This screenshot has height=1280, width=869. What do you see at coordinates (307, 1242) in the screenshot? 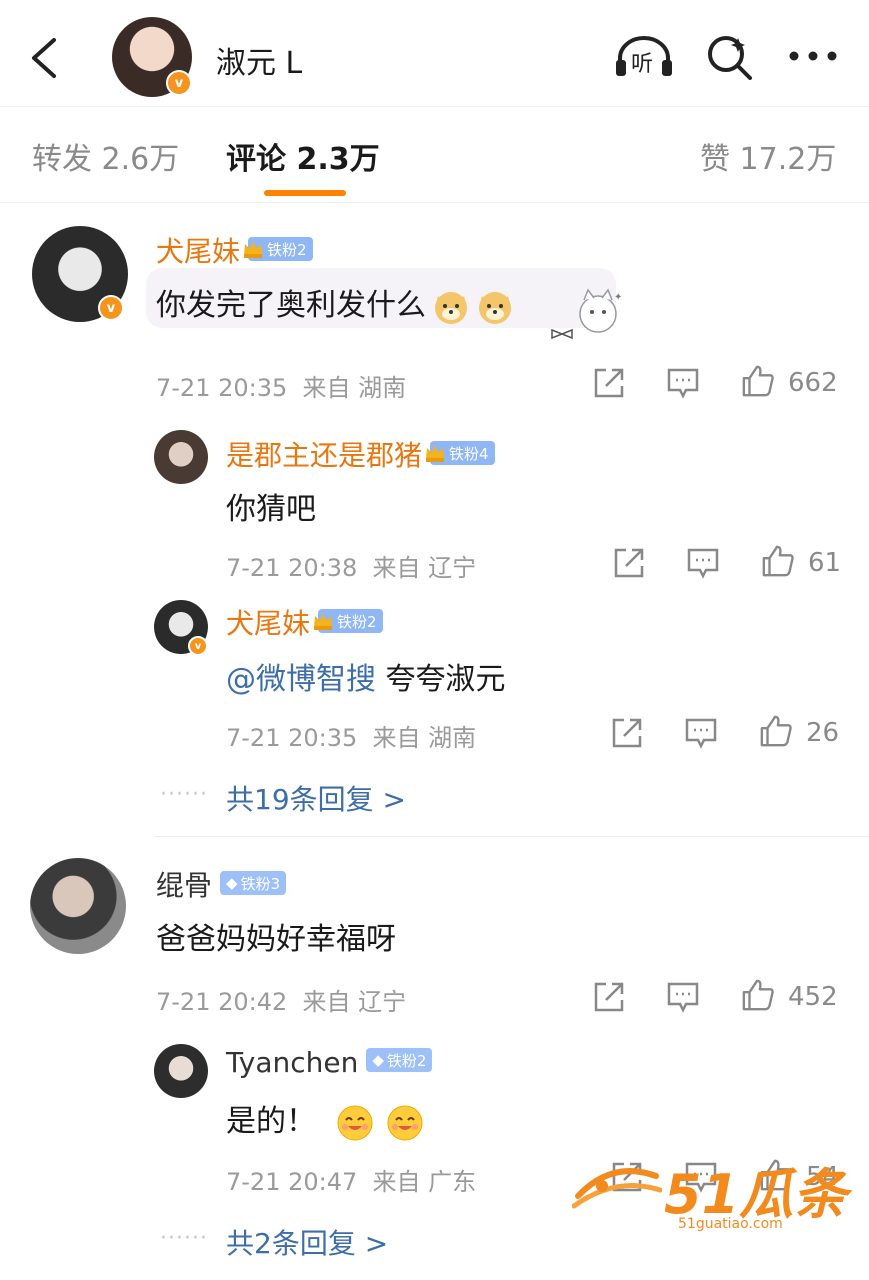
I see `view-replies-link: 共2条回复 >` at bounding box center [307, 1242].